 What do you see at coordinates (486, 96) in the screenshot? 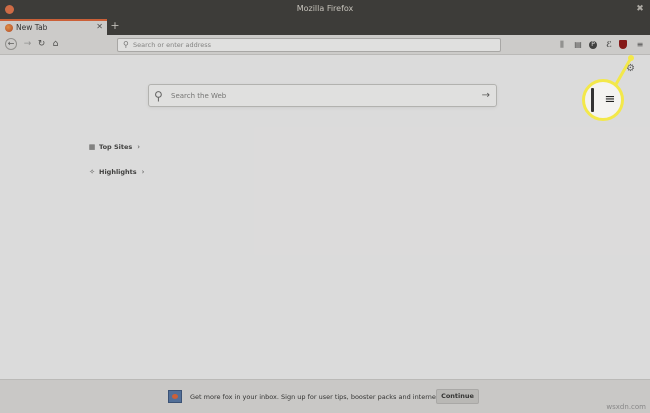
I see `arrow-right-icon: →` at bounding box center [486, 96].